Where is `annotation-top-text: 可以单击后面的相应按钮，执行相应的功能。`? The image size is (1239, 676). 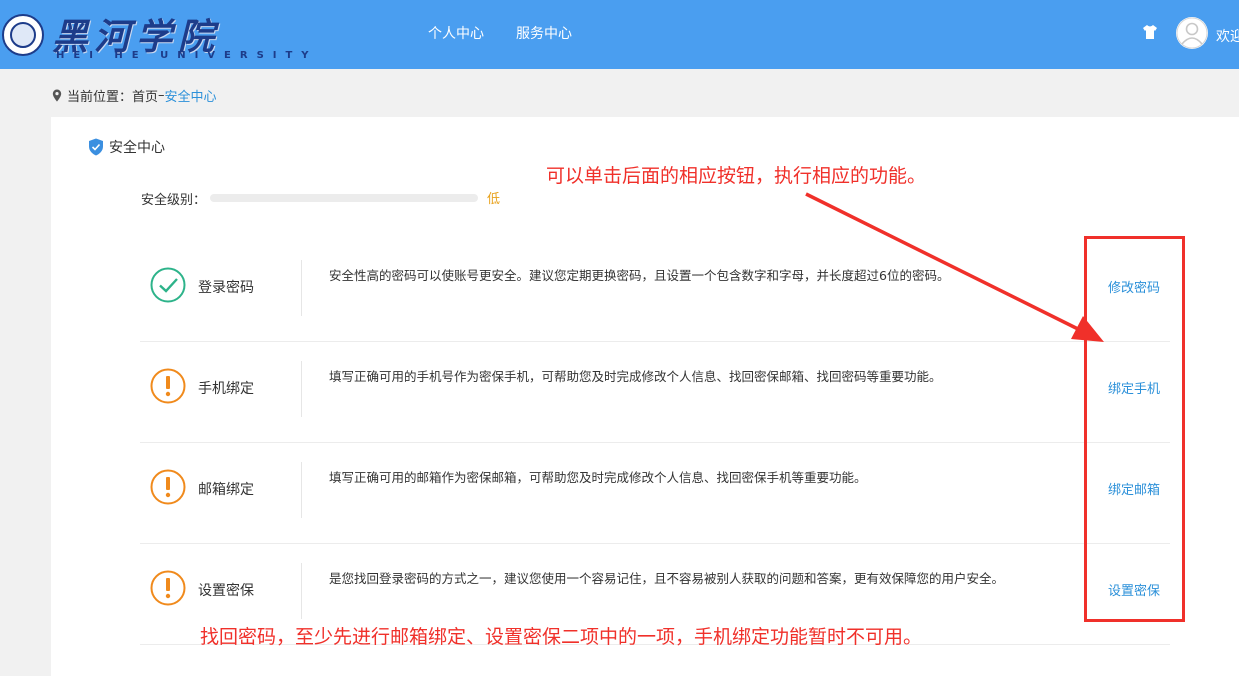 annotation-top-text: 可以单击后面的相应按钮，执行相应的功能。 is located at coordinates (736, 176).